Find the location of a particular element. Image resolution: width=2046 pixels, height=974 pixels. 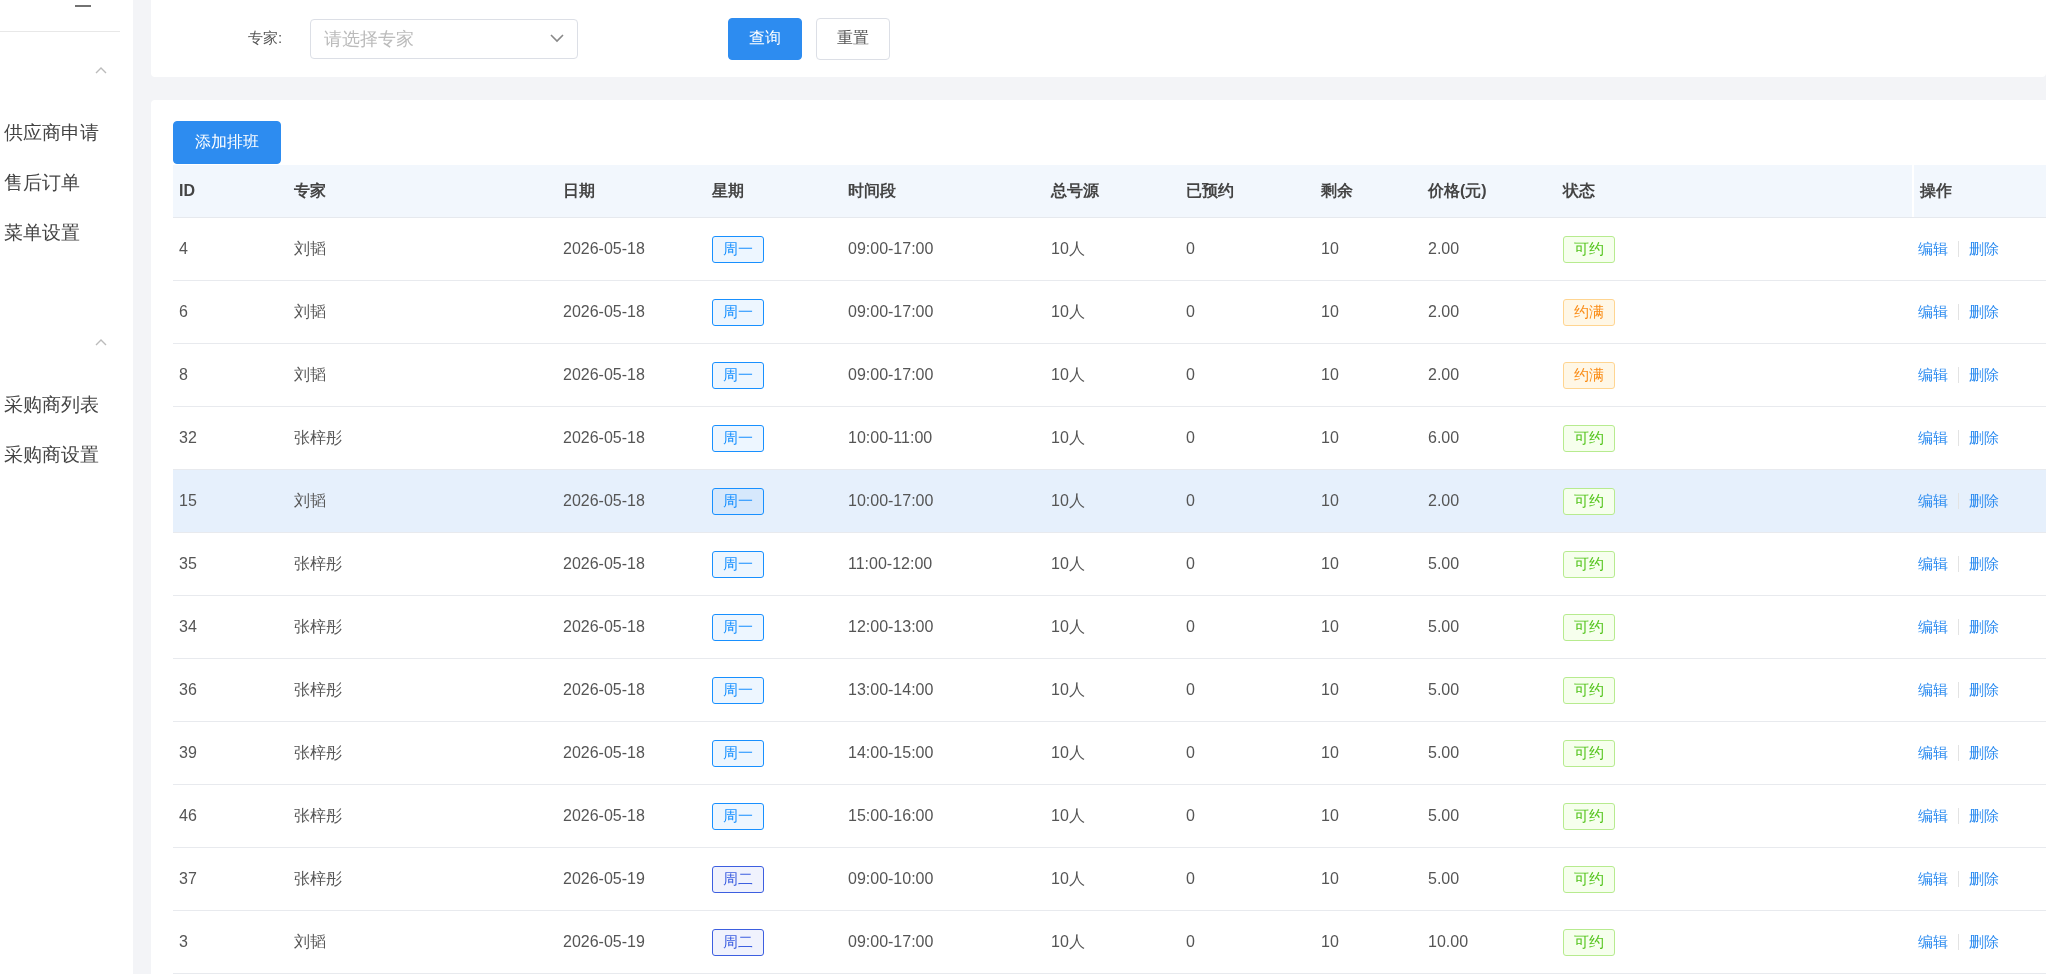

sidebar-item: 采购商列表 is located at coordinates (66, 405).